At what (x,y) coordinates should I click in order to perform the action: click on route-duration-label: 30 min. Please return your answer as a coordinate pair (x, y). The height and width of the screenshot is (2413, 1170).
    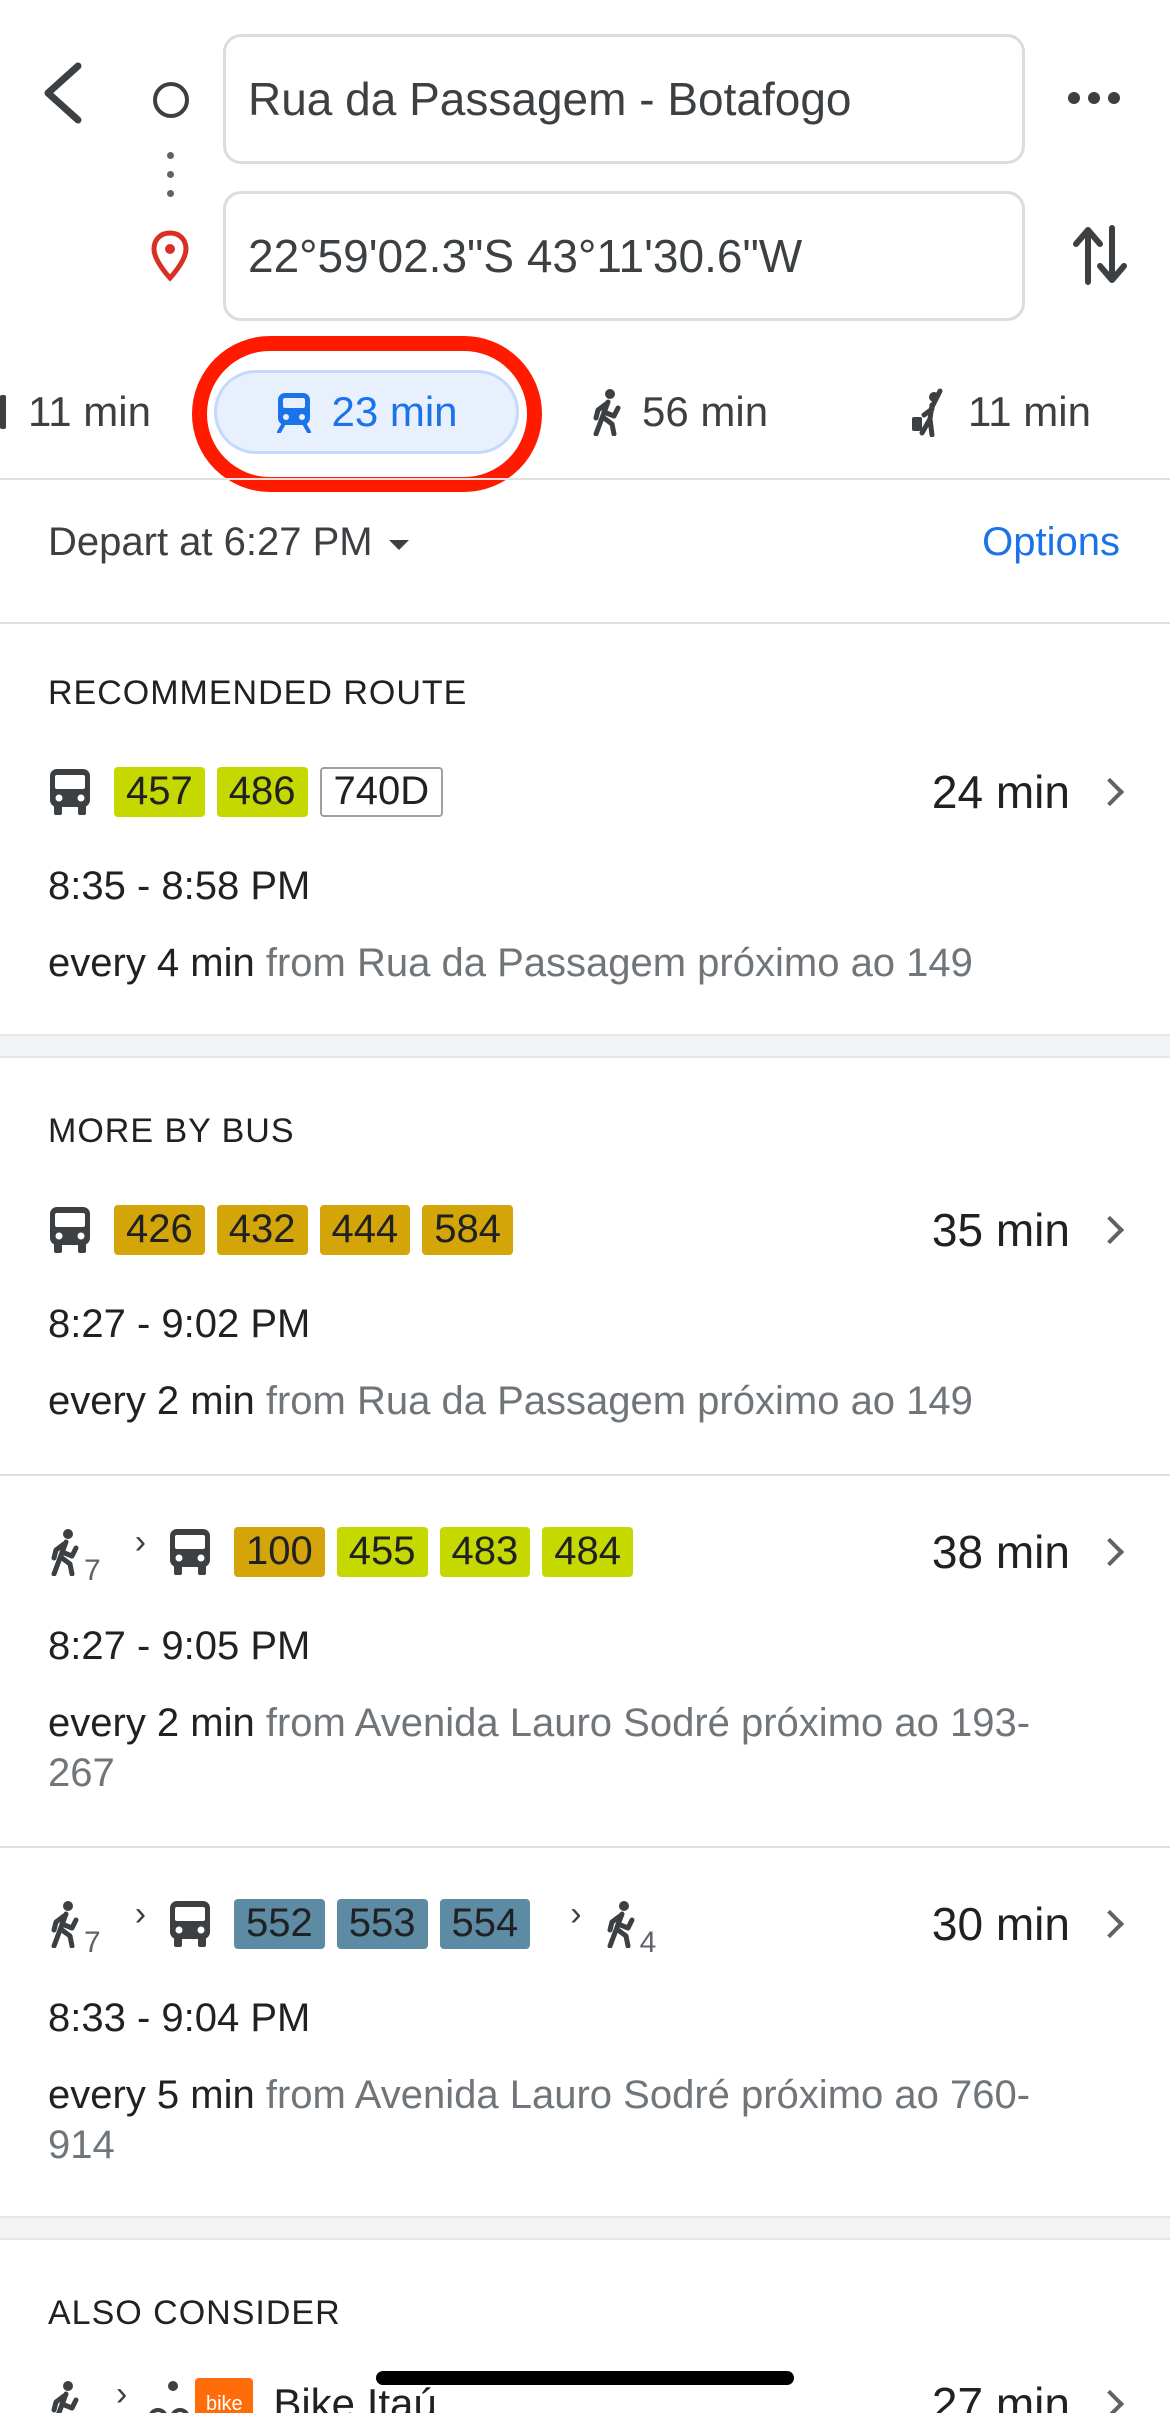
    Looking at the image, I should click on (1000, 1924).